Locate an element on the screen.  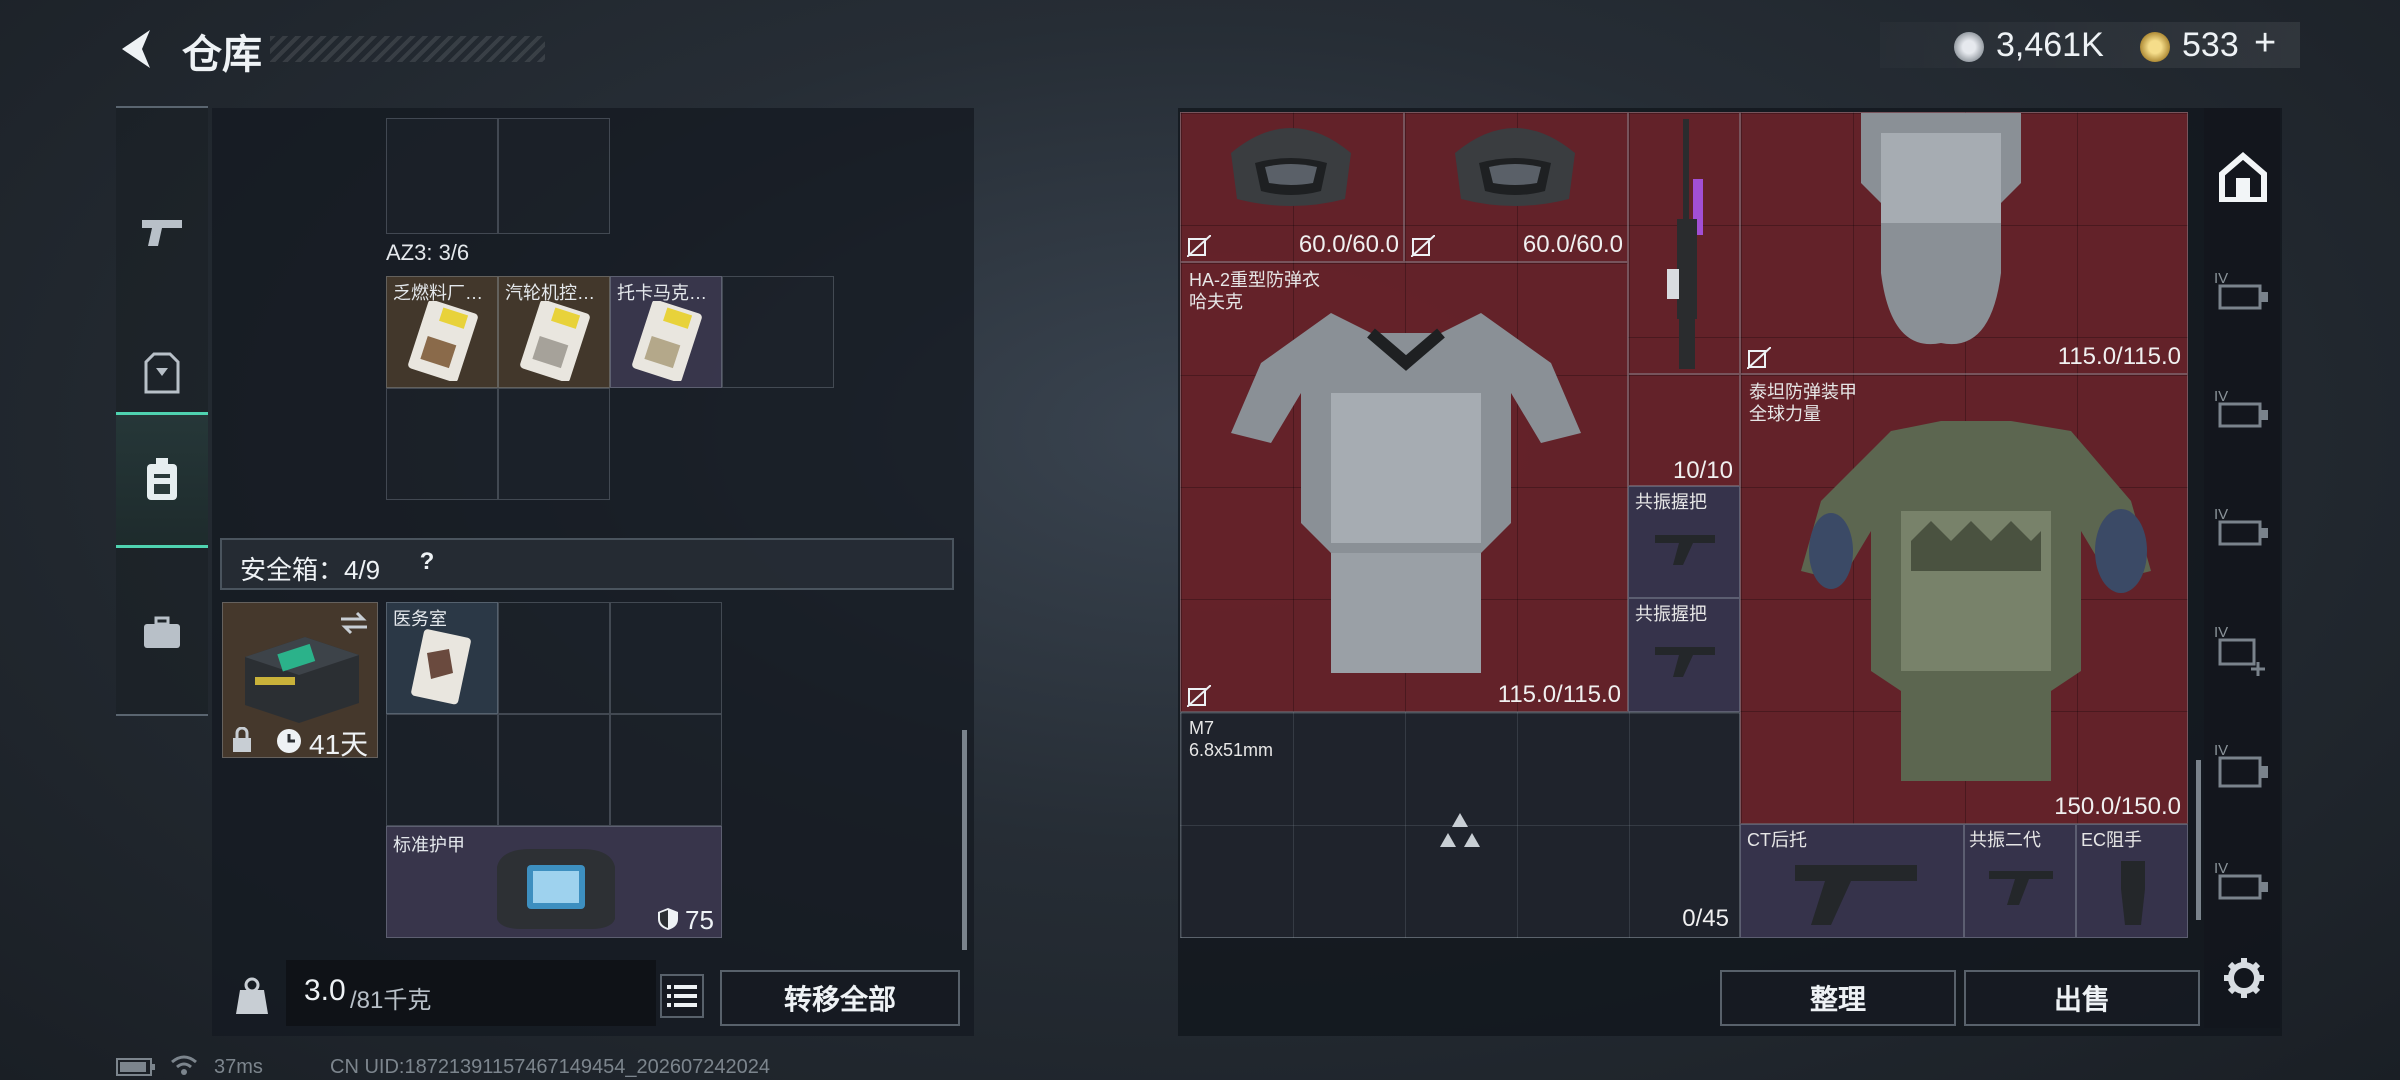
right-scrollbar is located at coordinates (2198, 840).